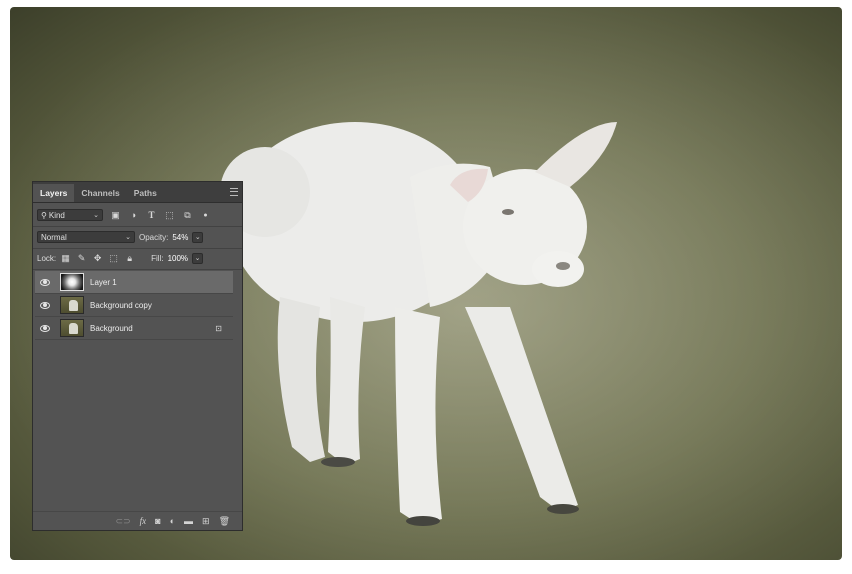  What do you see at coordinates (123, 521) in the screenshot?
I see `link-icon: ⊂⊃` at bounding box center [123, 521].